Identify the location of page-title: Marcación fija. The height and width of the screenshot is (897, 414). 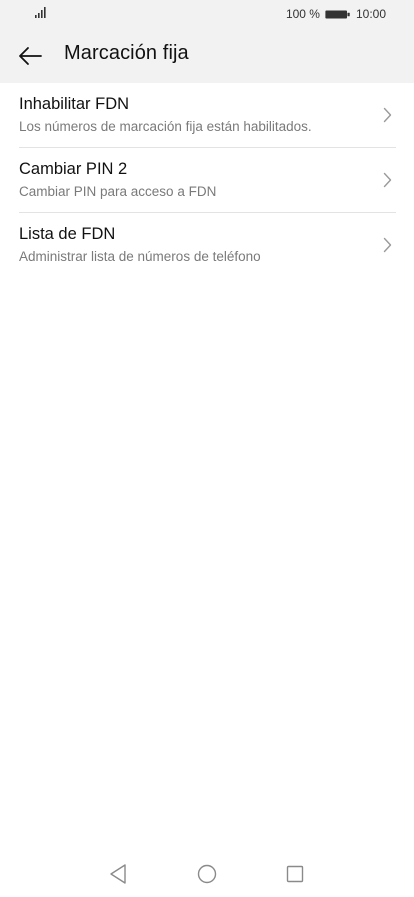
(126, 53).